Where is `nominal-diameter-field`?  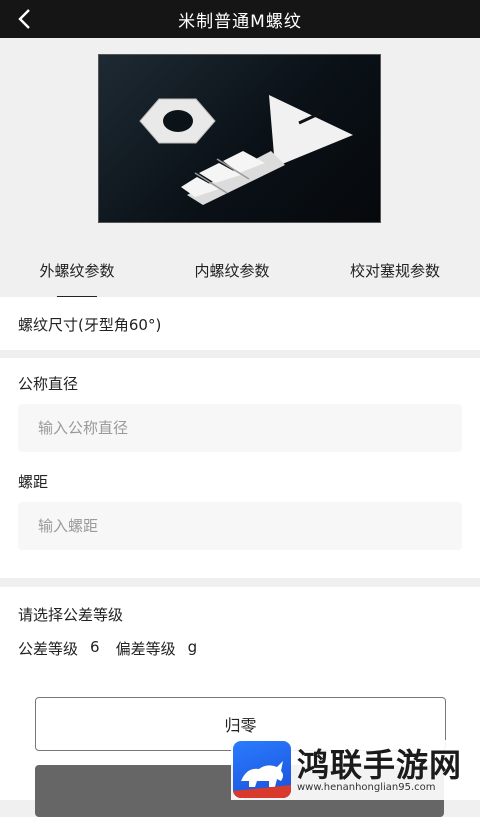
nominal-diameter-field is located at coordinates (240, 428).